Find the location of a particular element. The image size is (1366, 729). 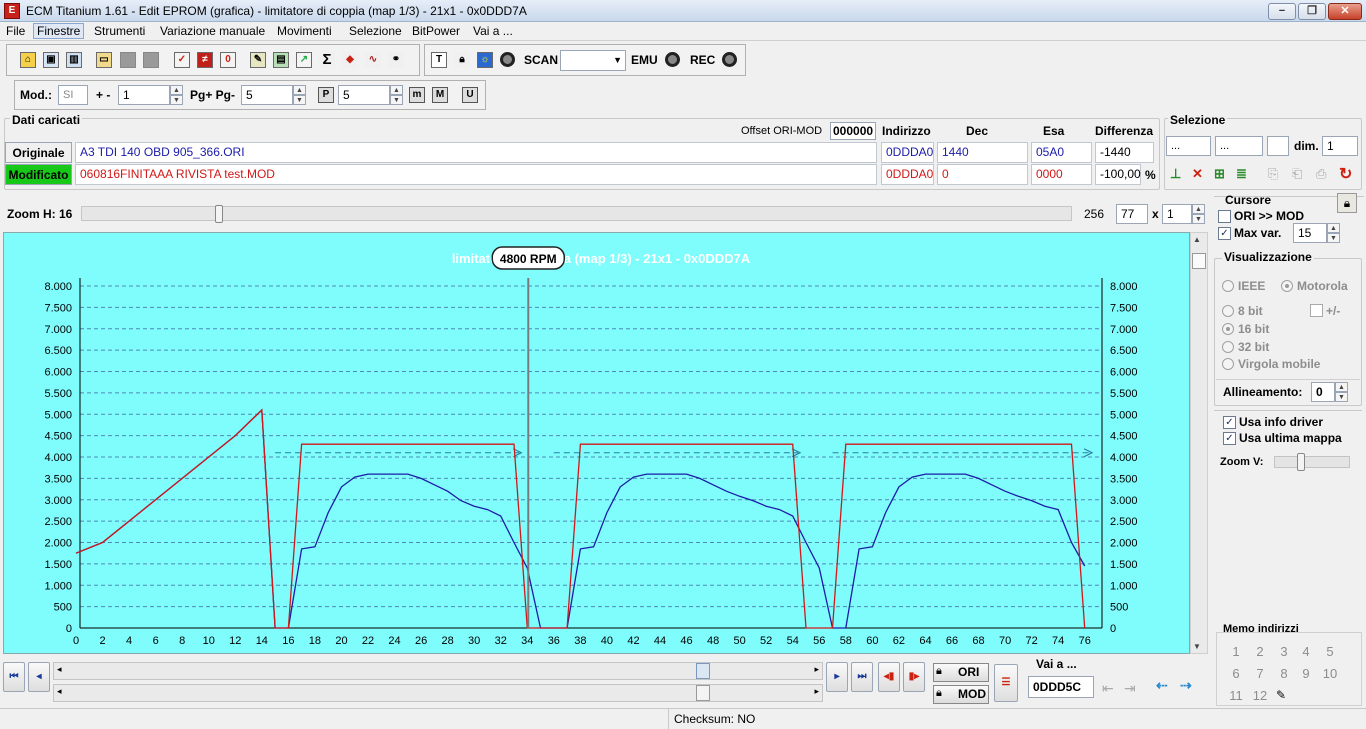

zero-icon: 0 is located at coordinates (228, 60).